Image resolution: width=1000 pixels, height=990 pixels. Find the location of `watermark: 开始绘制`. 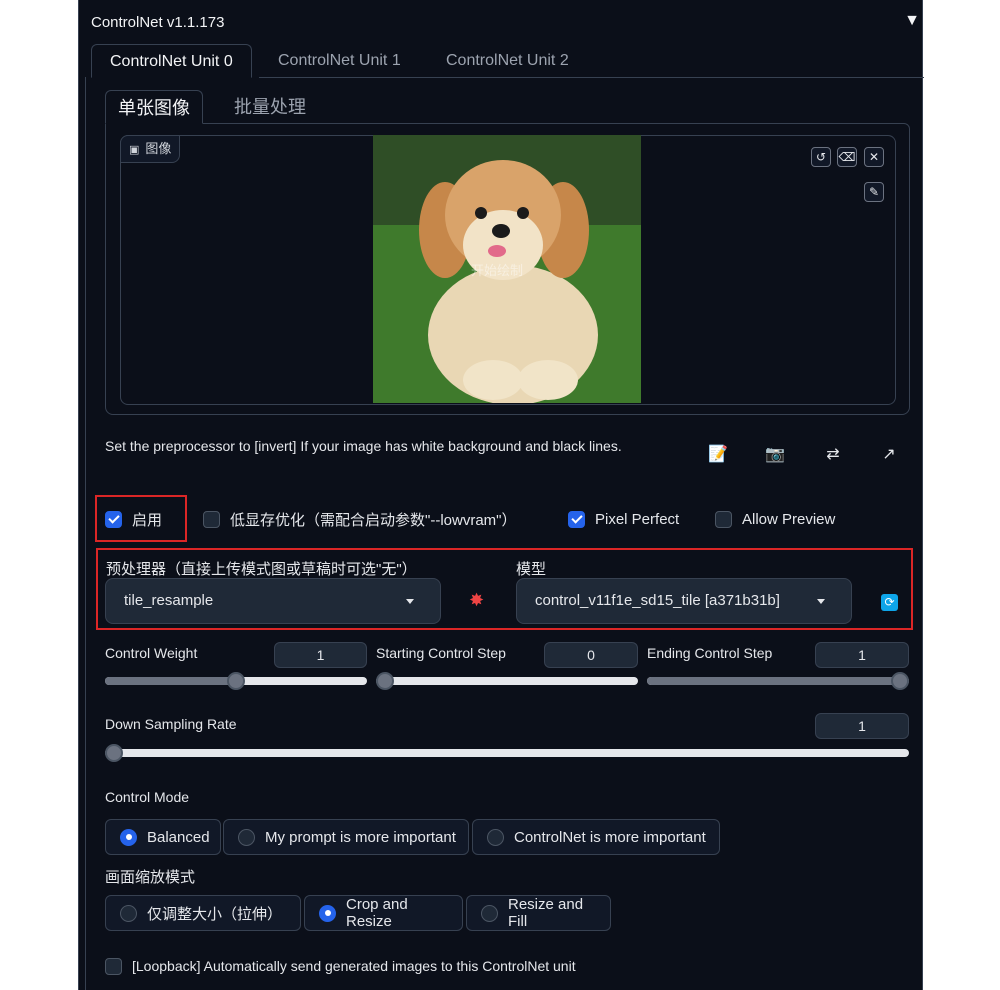

watermark: 开始绘制 is located at coordinates (497, 270).